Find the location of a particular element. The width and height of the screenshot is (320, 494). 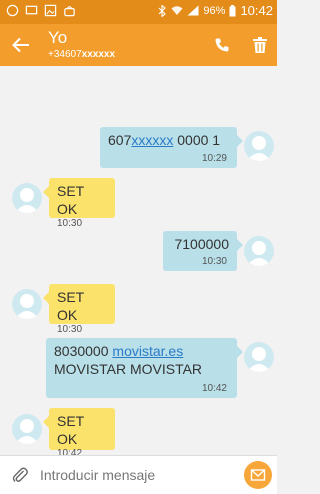

message-bubble-outgoing: 7100000 10:30 is located at coordinates (203, 251).